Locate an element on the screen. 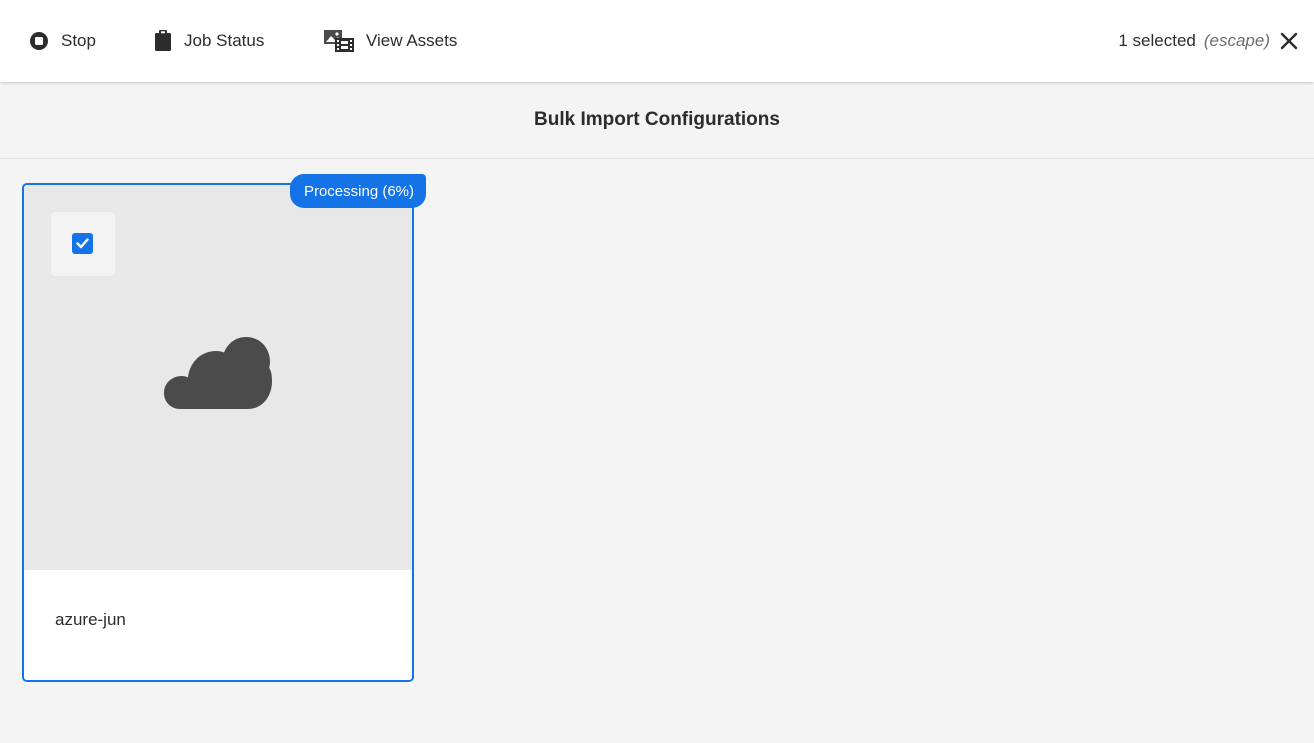 Image resolution: width=1314 pixels, height=743 pixels. selection-count: 1 selected is located at coordinates (1157, 40).